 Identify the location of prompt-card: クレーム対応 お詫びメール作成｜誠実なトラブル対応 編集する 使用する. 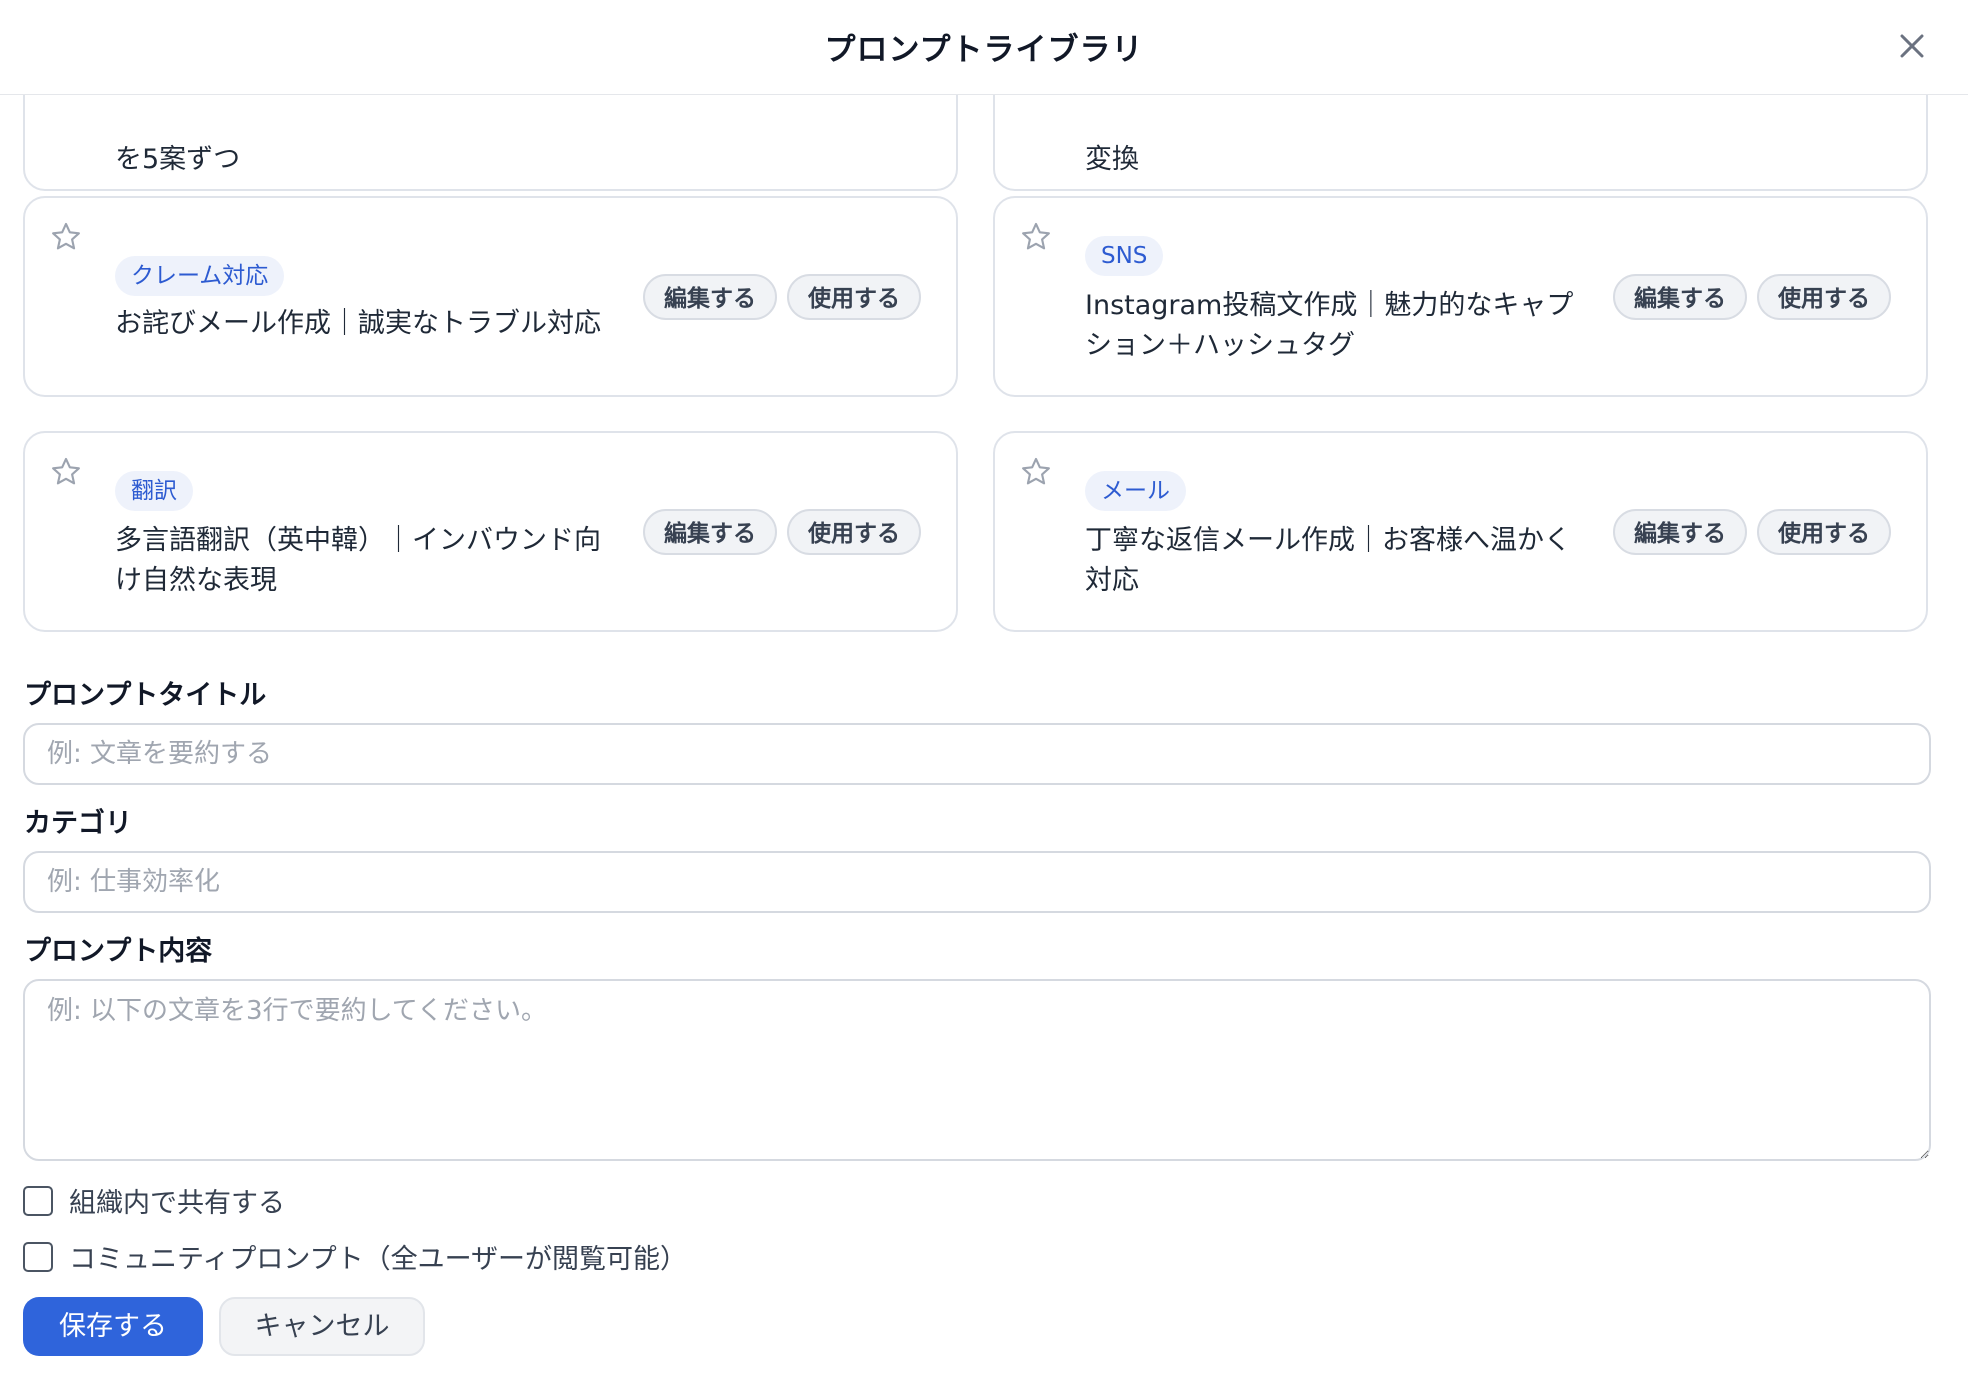
(490, 296).